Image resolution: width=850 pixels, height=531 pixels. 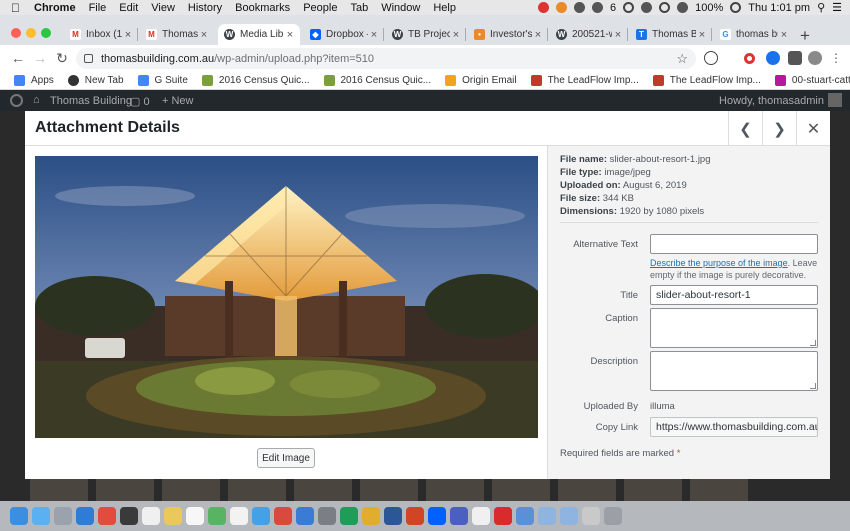 What do you see at coordinates (426, 34) in the screenshot?
I see `tab-tb-project: W TB Project ×` at bounding box center [426, 34].